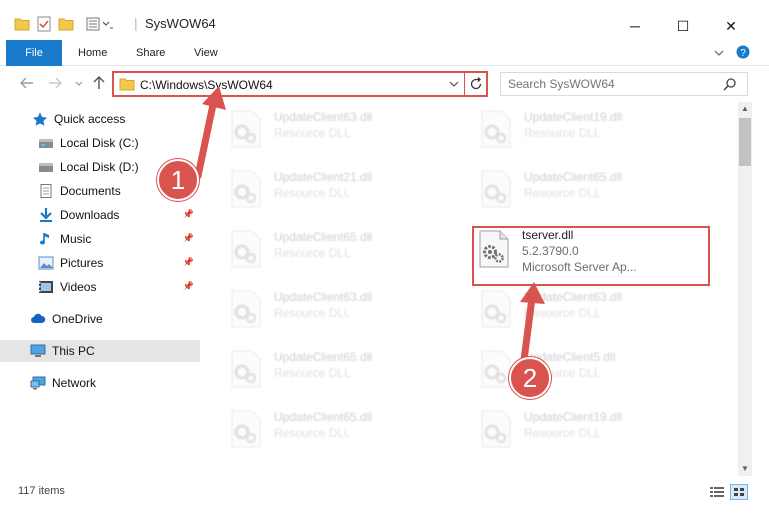 This screenshot has height=516, width=769. I want to click on music-icon, so click(46, 239).